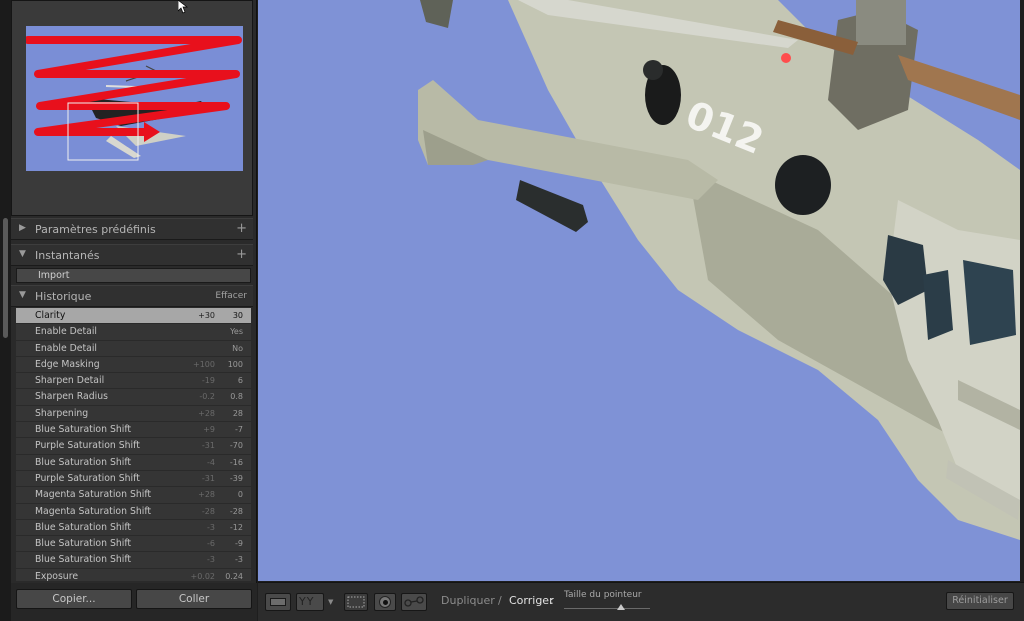 The image size is (1024, 621). I want to click on fix-mode-colon: :, so click(552, 600).